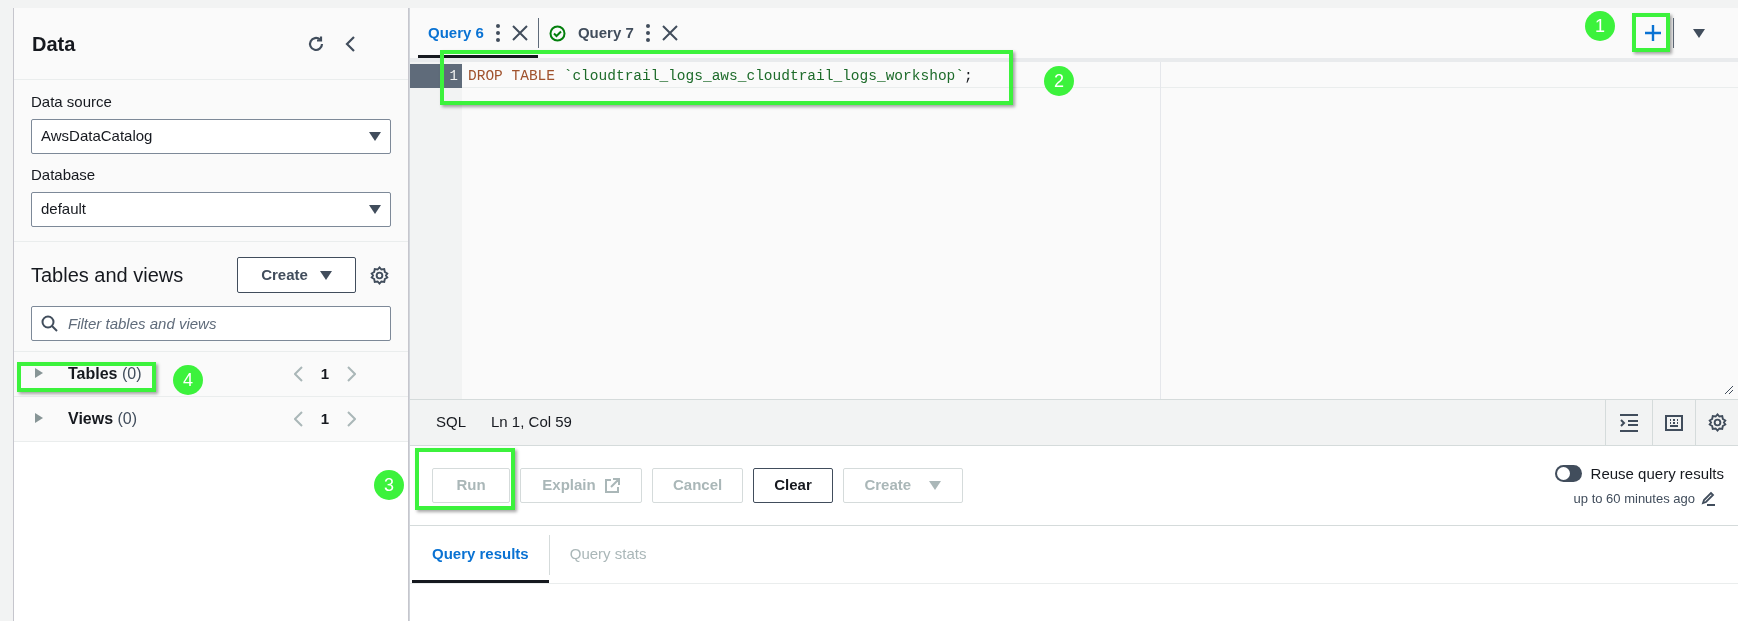 Image resolution: width=1738 pixels, height=621 pixels. Describe the element at coordinates (1729, 390) in the screenshot. I see `resize-handle-icon` at that location.